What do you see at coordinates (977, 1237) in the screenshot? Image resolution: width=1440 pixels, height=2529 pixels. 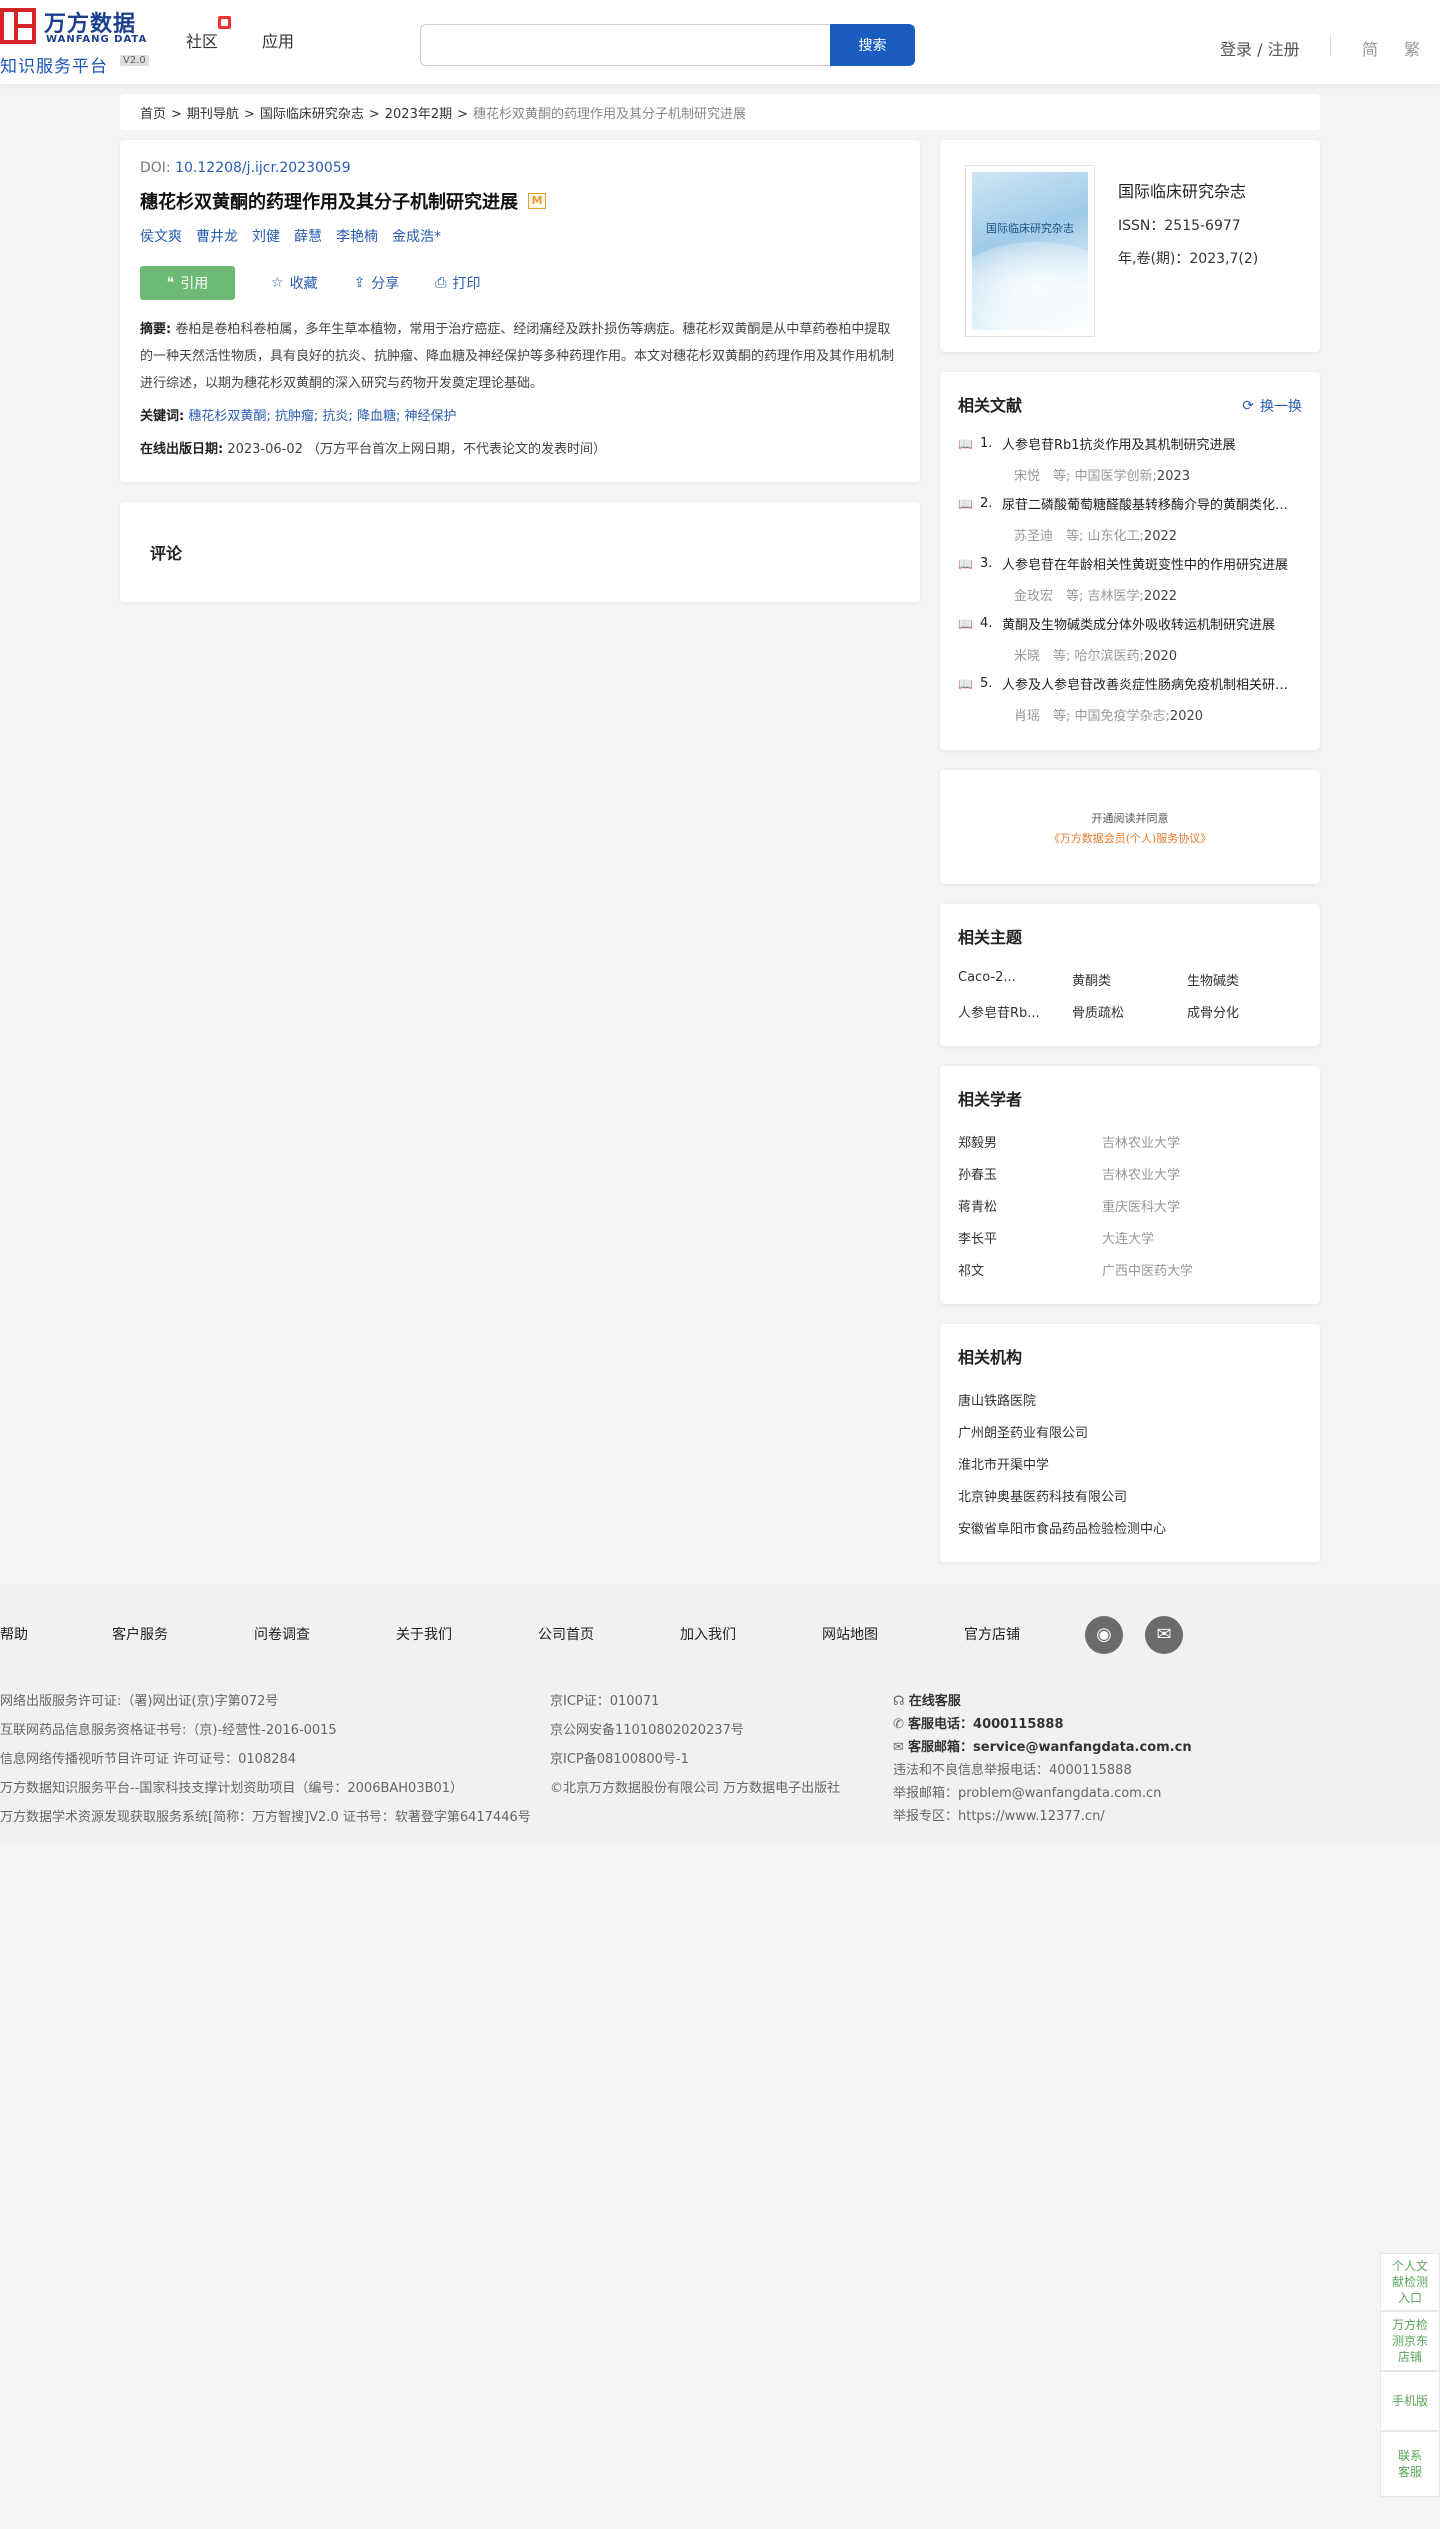 I see `scholar-name: 李长平` at bounding box center [977, 1237].